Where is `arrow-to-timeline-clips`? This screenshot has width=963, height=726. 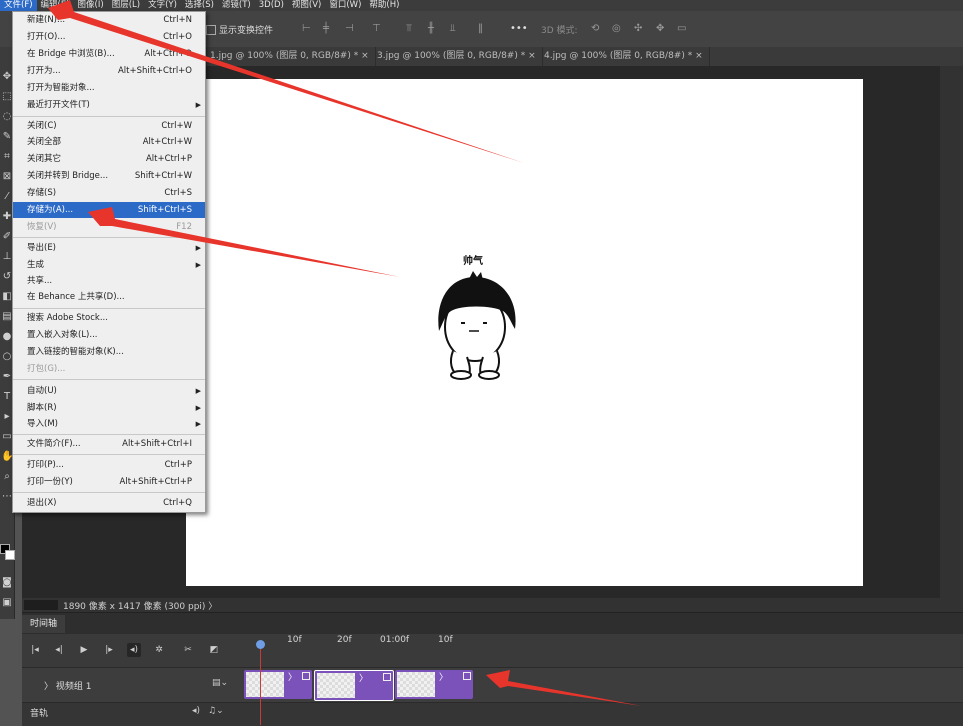 arrow-to-timeline-clips is located at coordinates (564, 688).